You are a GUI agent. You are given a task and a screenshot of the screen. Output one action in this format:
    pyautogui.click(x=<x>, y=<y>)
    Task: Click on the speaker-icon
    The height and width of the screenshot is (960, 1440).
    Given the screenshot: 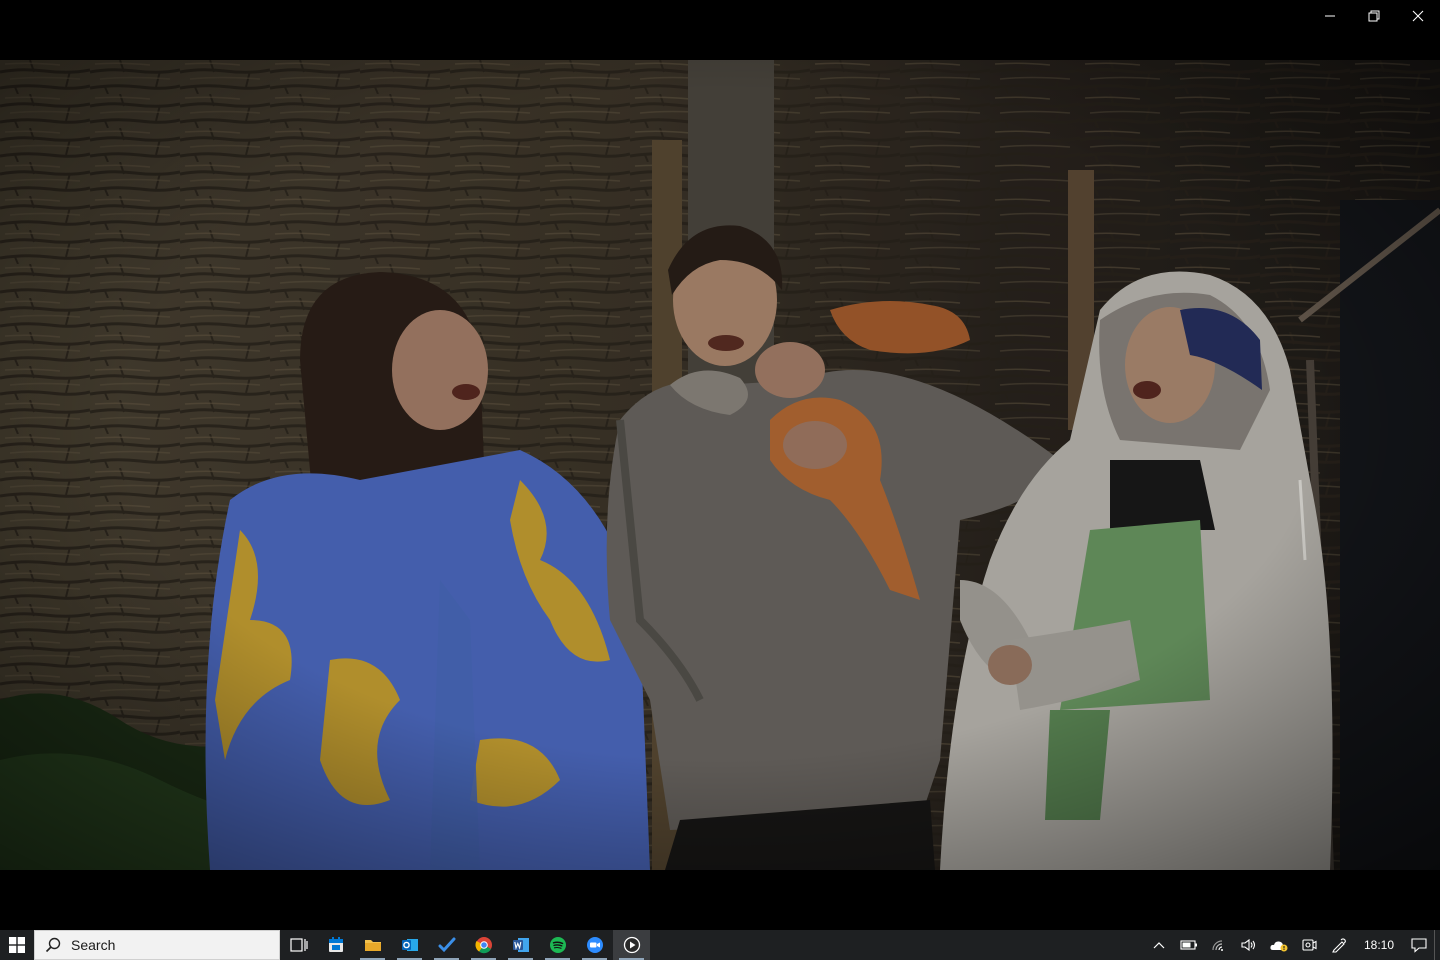 What is the action you would take?
    pyautogui.click(x=1248, y=945)
    